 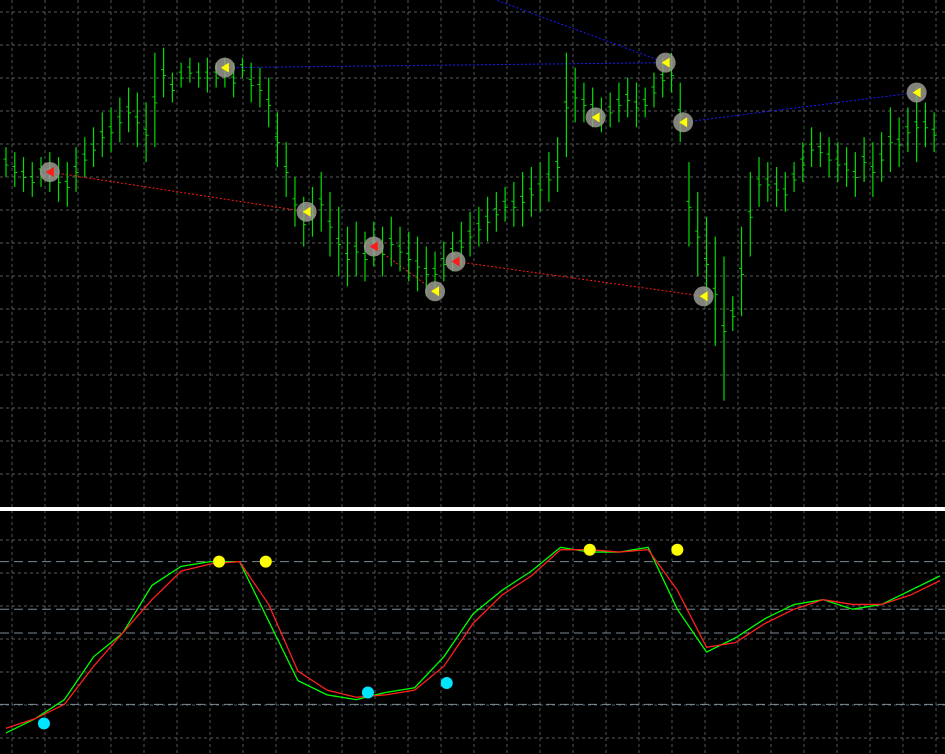 What do you see at coordinates (472, 509) in the screenshot?
I see `panel-separator` at bounding box center [472, 509].